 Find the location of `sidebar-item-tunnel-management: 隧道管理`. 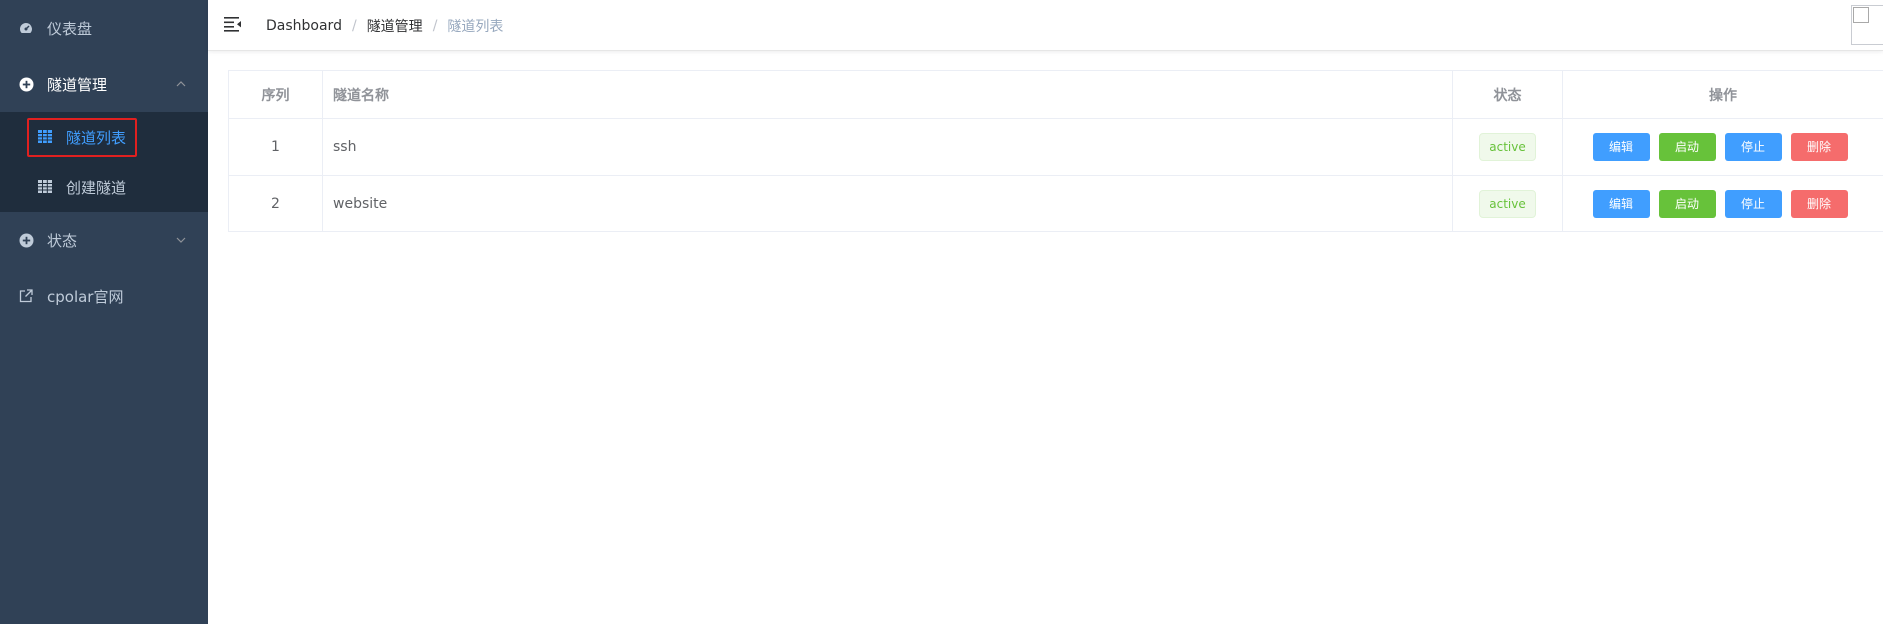

sidebar-item-tunnel-management: 隧道管理 is located at coordinates (104, 84).